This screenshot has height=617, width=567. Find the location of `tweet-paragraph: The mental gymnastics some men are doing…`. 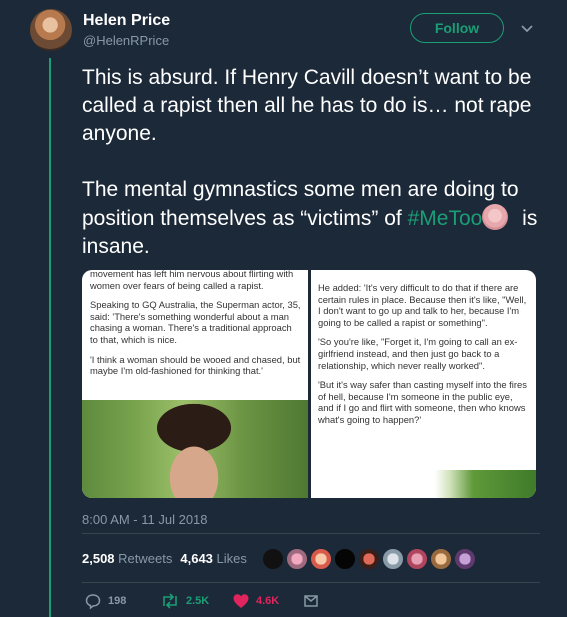

tweet-paragraph: The mental gymnastics some men are doing… is located at coordinates (312, 218).